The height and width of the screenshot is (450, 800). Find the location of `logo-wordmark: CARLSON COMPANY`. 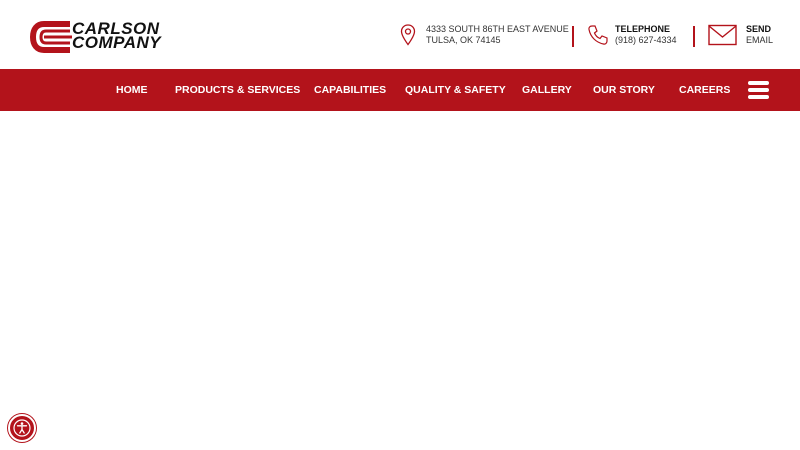

logo-wordmark: CARLSON COMPANY is located at coordinates (128, 36).